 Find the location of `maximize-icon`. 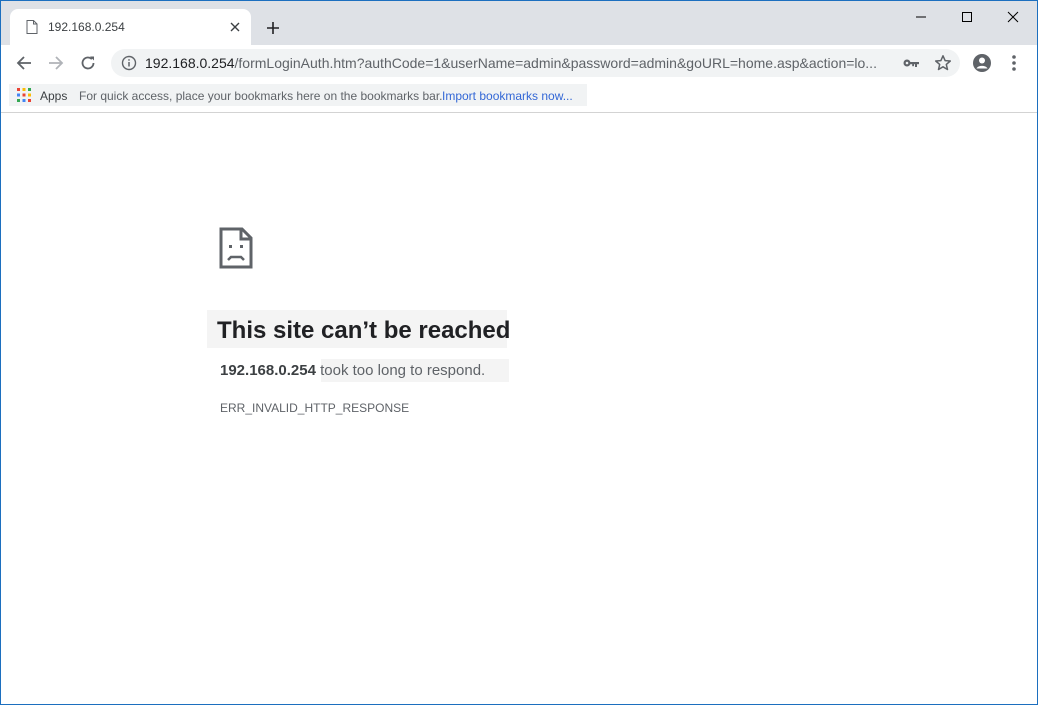

maximize-icon is located at coordinates (967, 17).